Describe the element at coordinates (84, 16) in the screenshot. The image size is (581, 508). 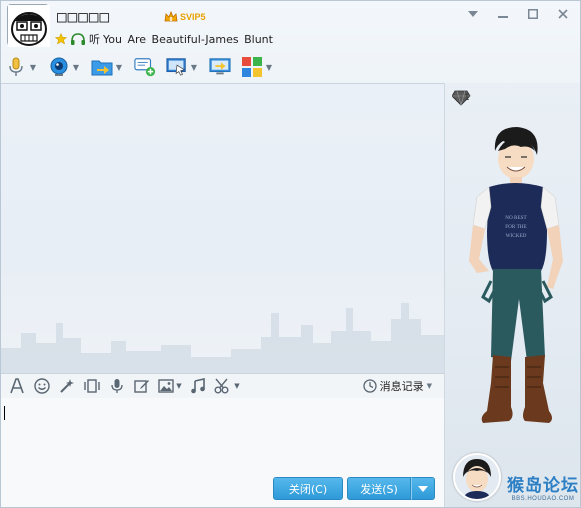
I see `contact-nickname: □□□□□` at that location.